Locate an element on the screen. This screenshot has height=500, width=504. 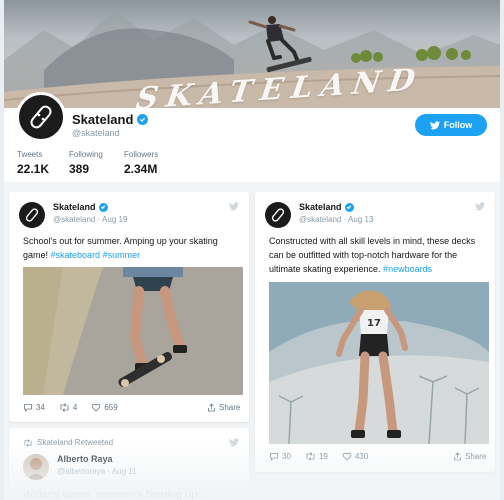
tweet-header: Alberto Raya @albertoraya · Aug 11 is located at coordinates (80, 467).